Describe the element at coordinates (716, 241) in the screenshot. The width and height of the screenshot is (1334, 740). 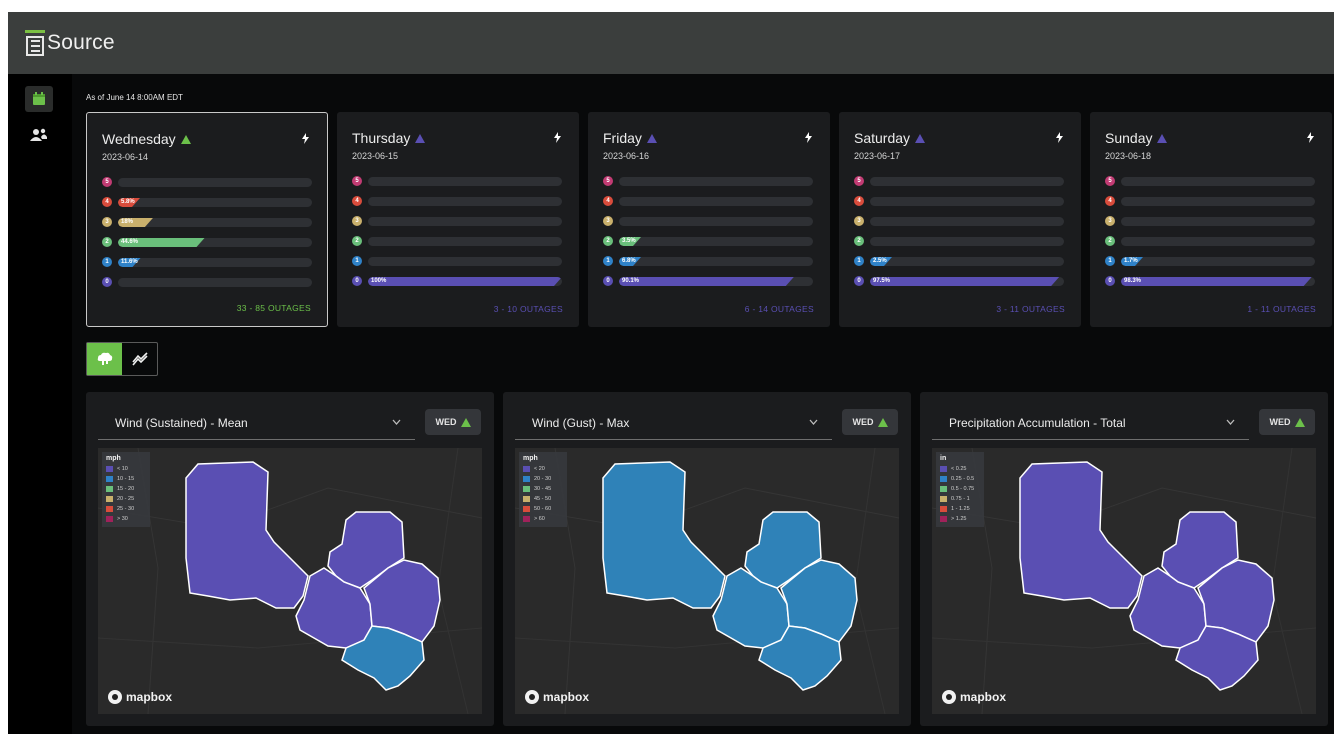
I see `level-bar-track: 3.5%` at that location.